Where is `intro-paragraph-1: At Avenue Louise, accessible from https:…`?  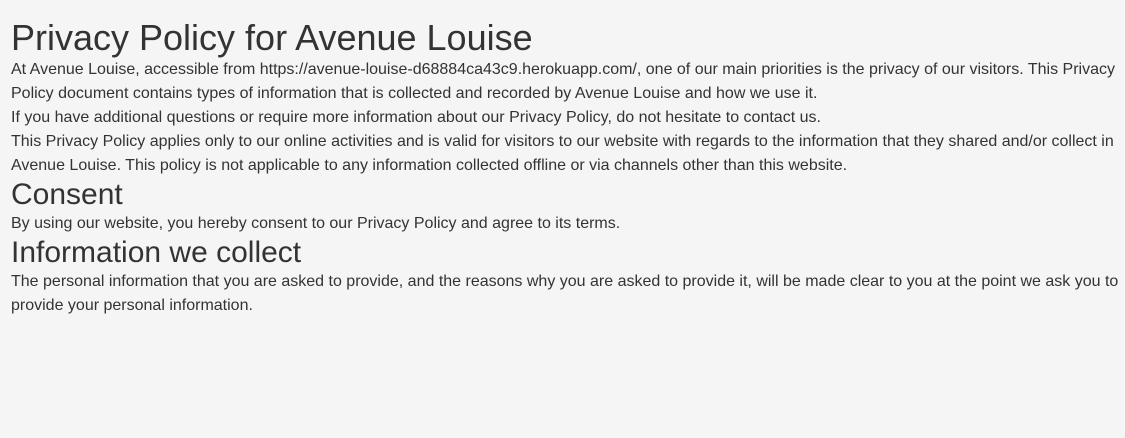 intro-paragraph-1: At Avenue Louise, accessible from https:… is located at coordinates (563, 81).